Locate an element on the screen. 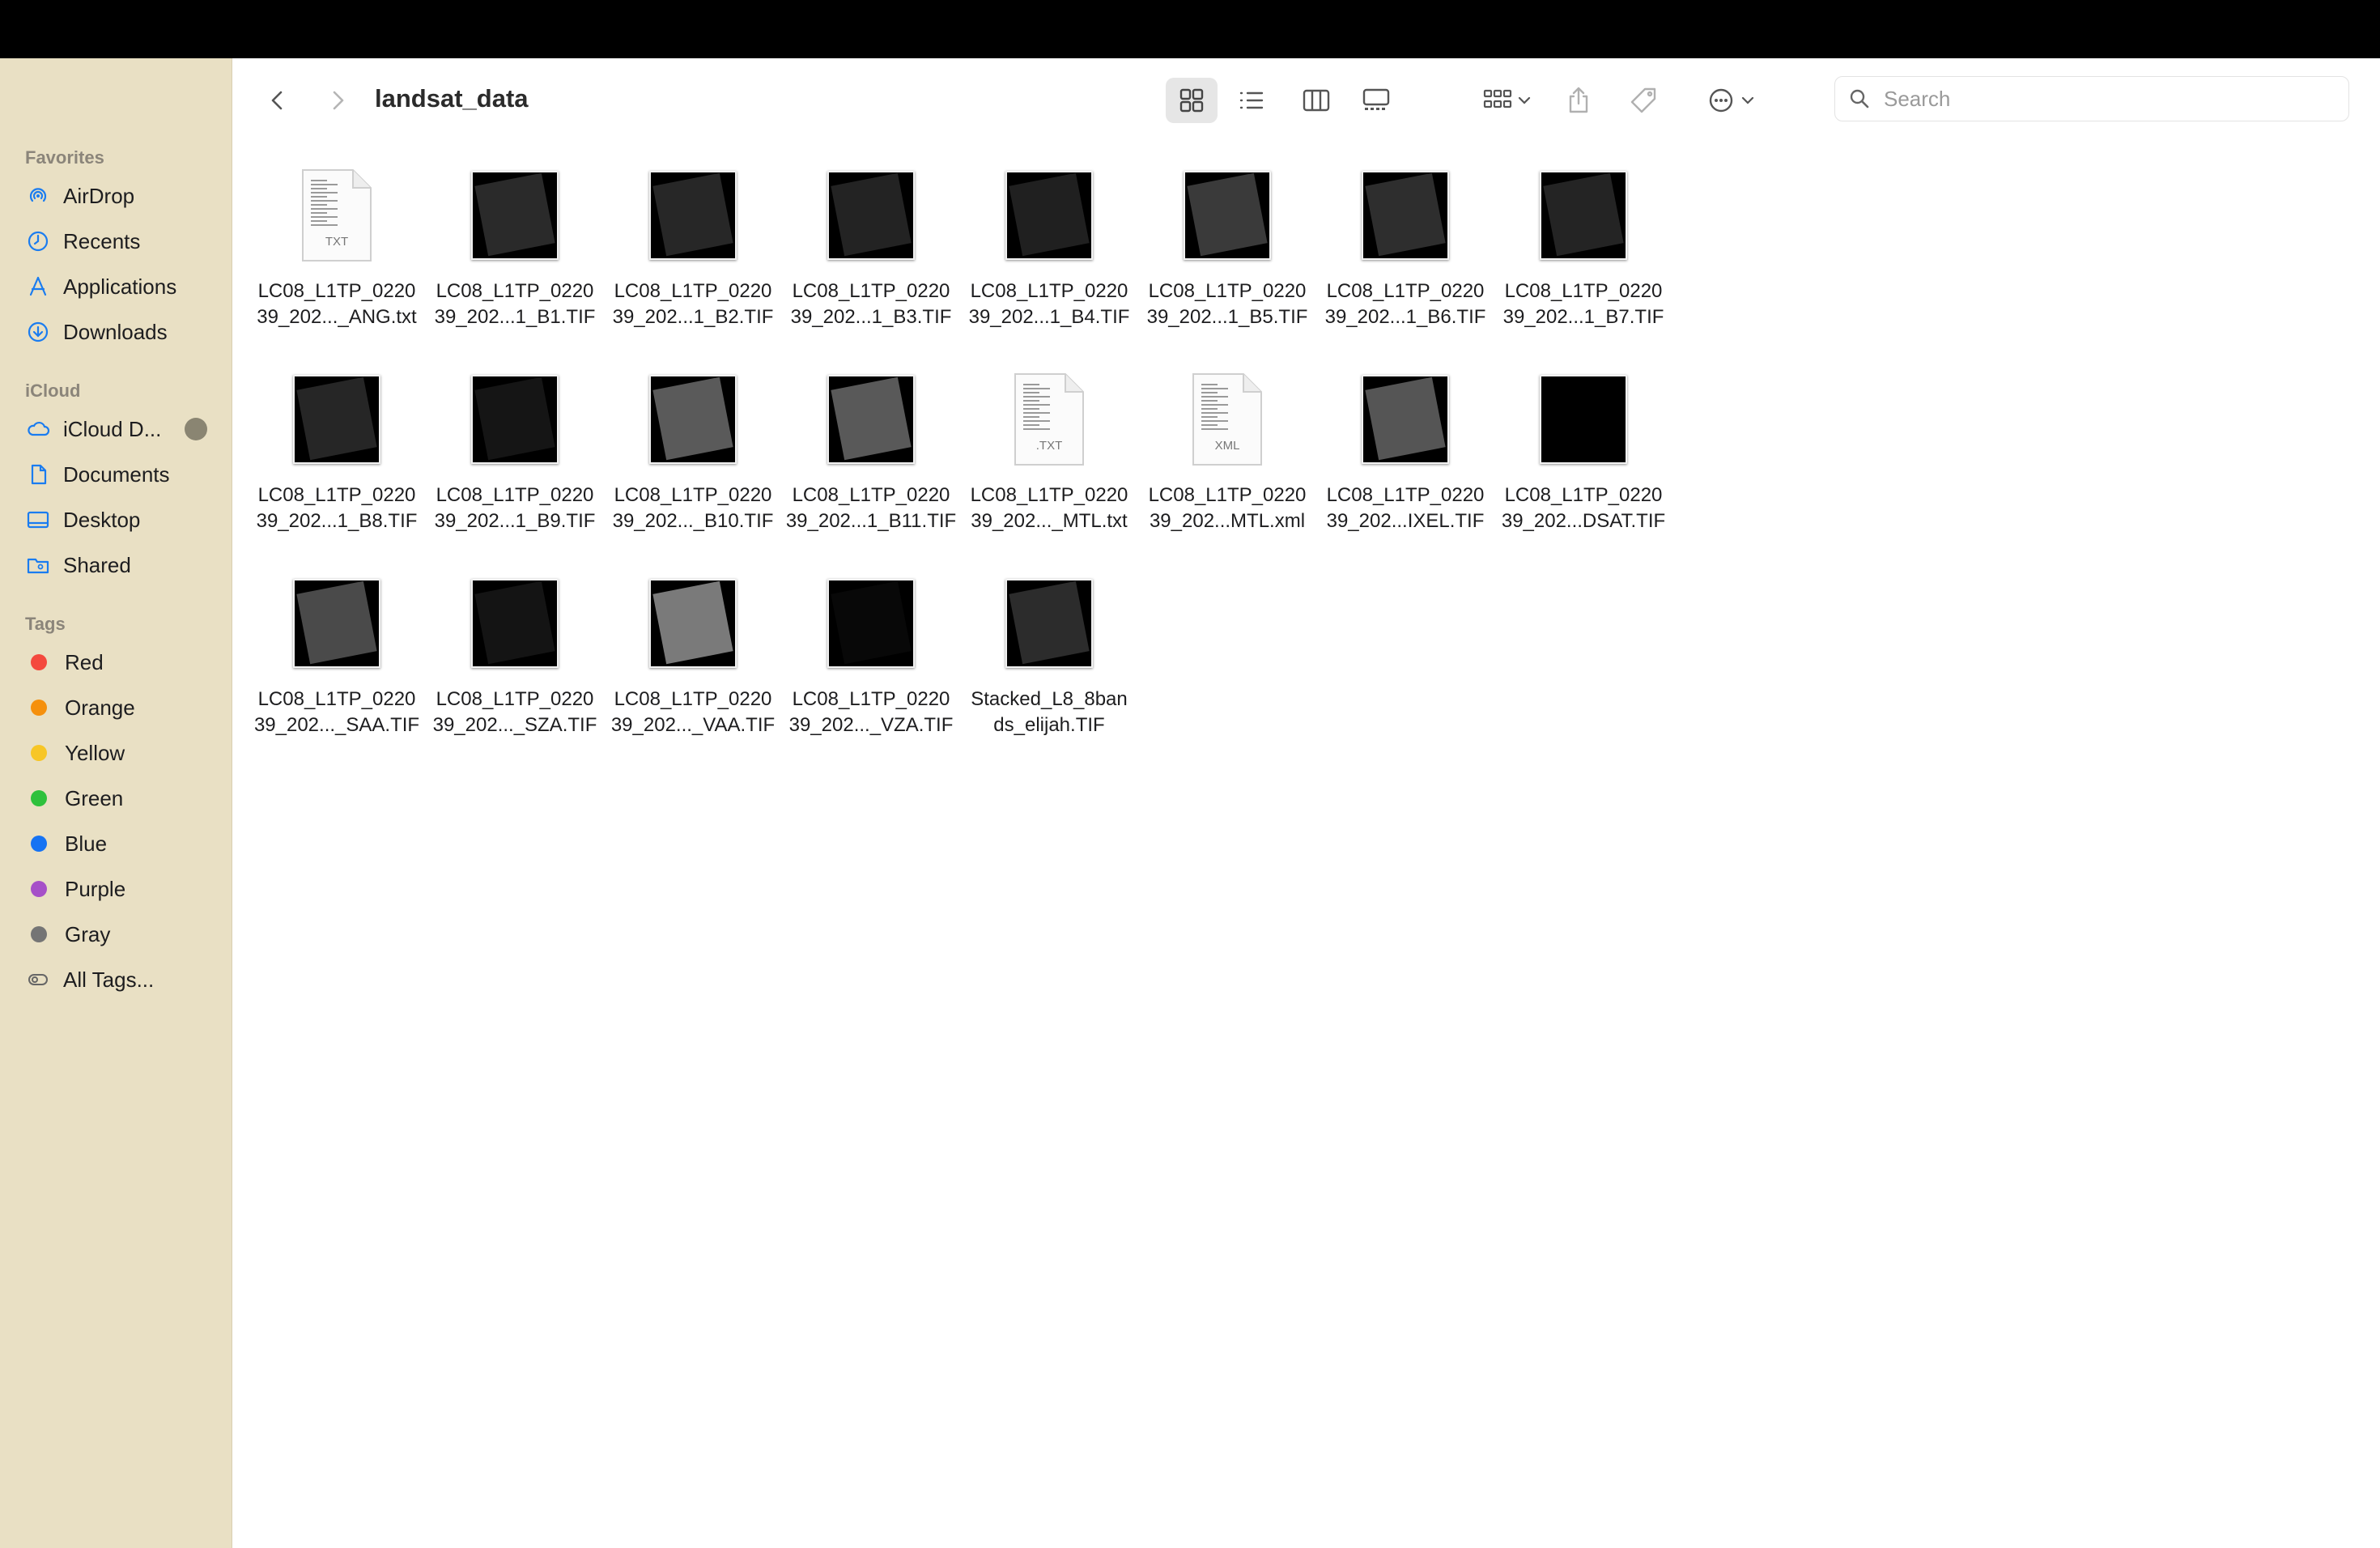 This screenshot has width=2380, height=1548. sidebar-tag-red: Red is located at coordinates (121, 663).